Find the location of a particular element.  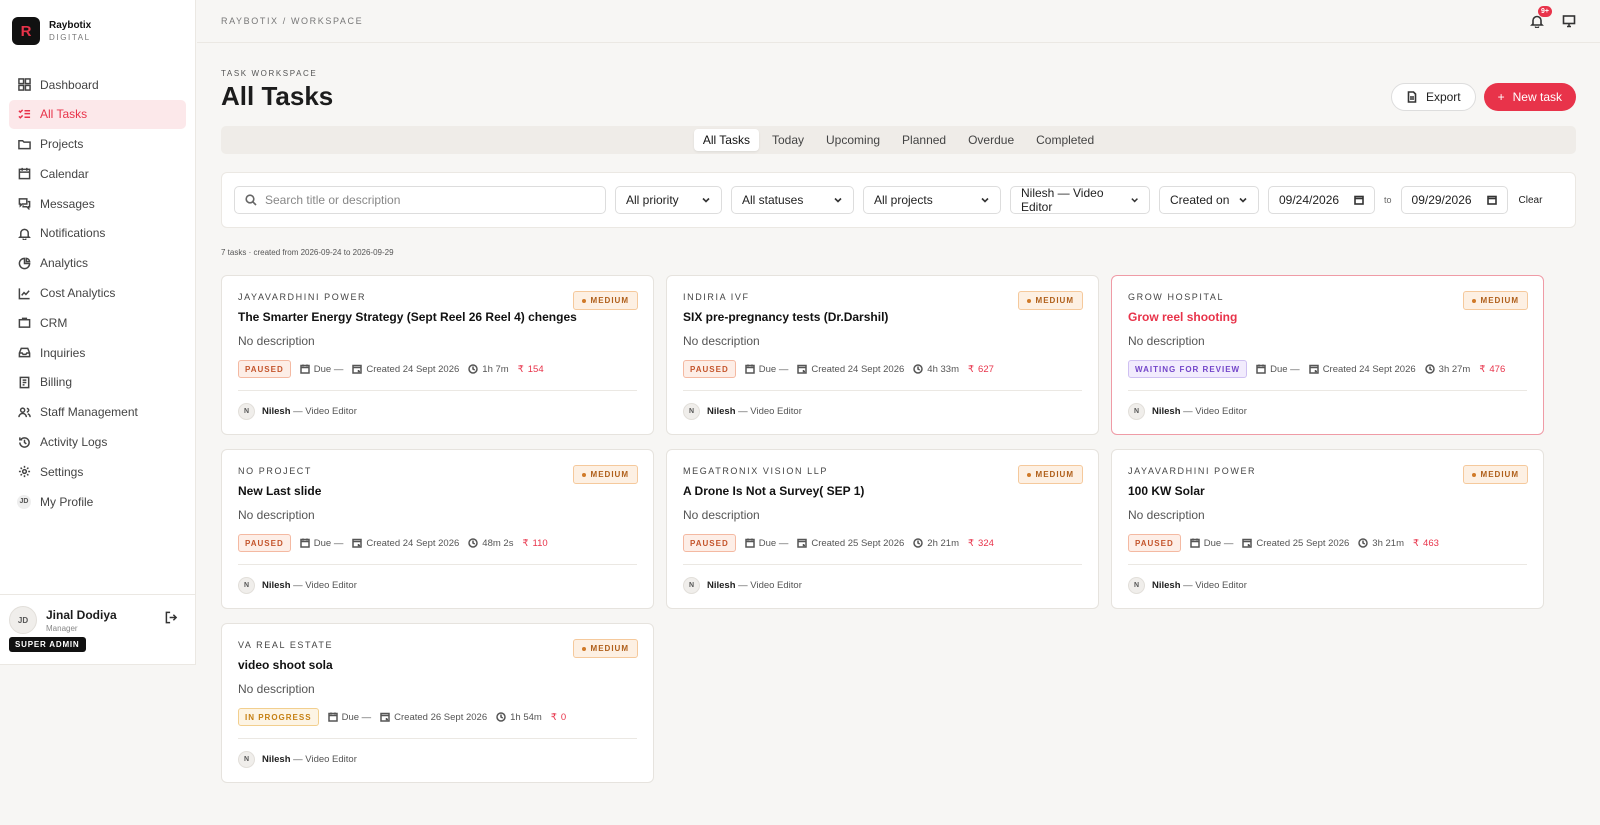

brand-logo: R is located at coordinates (26, 31).